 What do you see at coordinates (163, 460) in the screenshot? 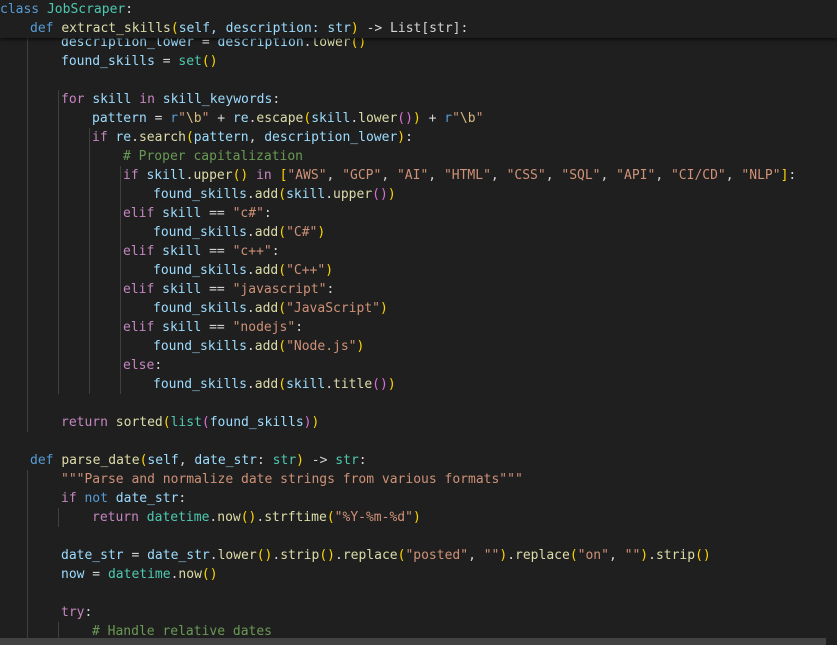
I see `code-token: self` at bounding box center [163, 460].